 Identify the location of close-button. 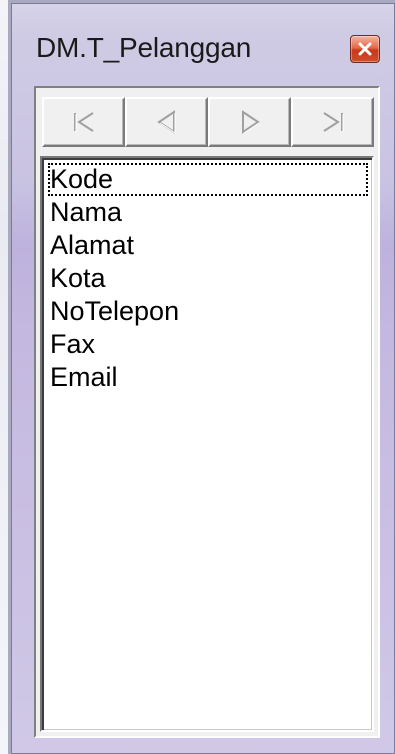
(365, 49).